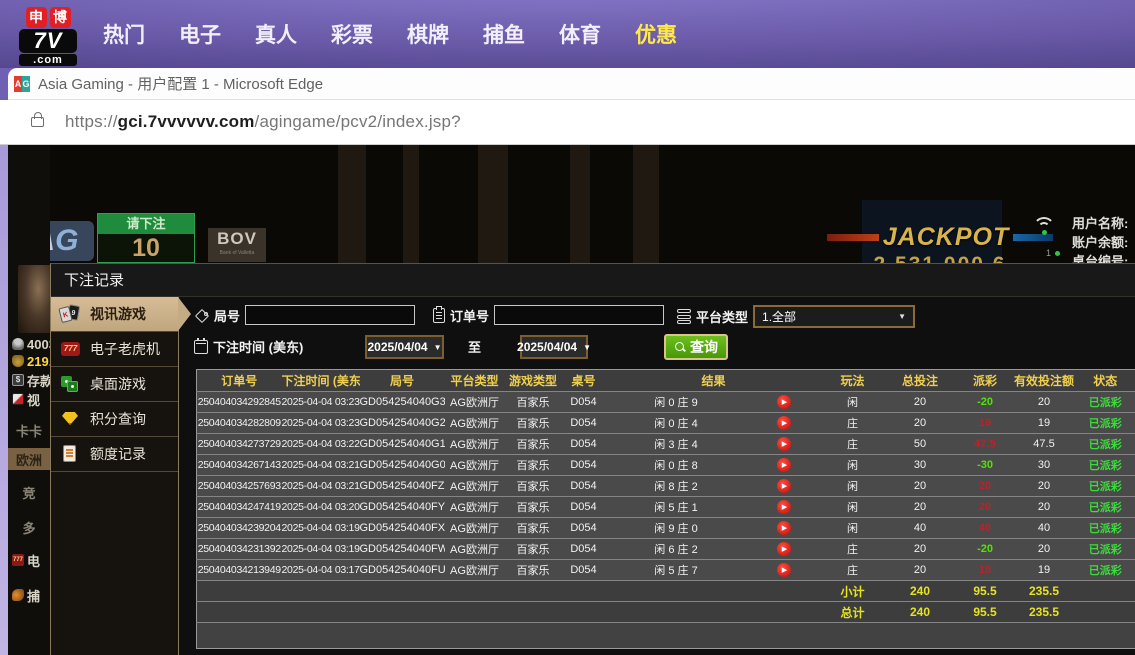 This screenshot has width=1135, height=655. Describe the element at coordinates (920, 380) in the screenshot. I see `column-header: 总投注` at that location.